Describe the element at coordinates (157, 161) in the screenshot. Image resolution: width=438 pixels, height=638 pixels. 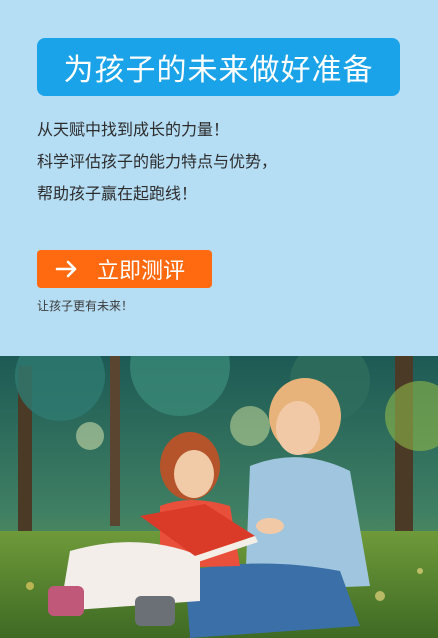
I see `intro-line: 科学评估孩子的能力特点与优势，` at that location.